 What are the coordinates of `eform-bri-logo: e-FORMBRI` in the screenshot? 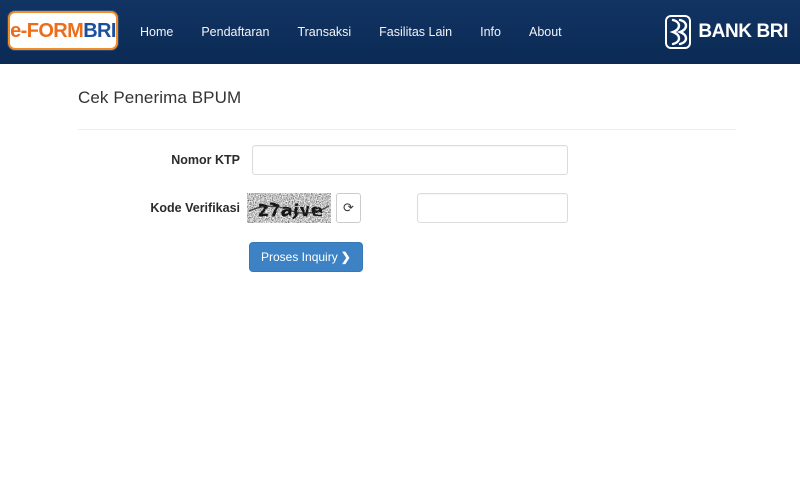 It's located at (63, 30).